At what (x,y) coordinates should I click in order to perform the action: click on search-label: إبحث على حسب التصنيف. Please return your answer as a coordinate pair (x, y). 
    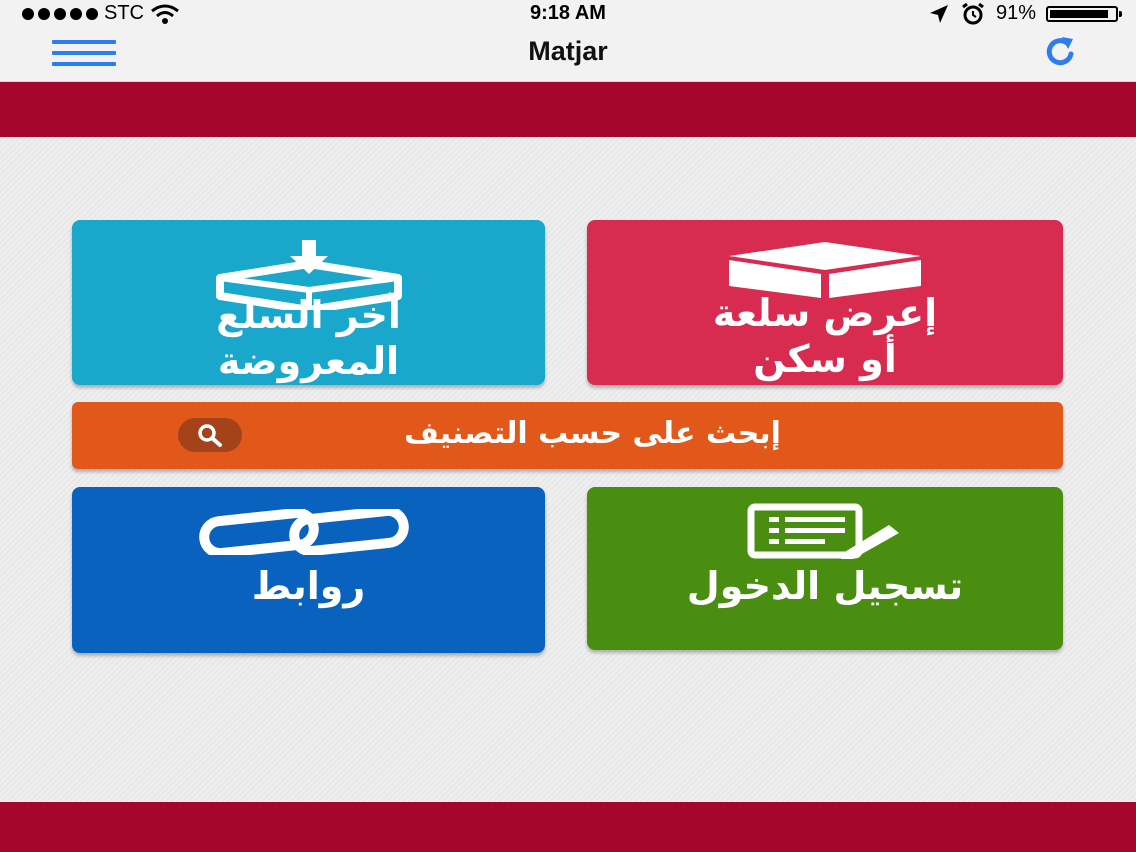
    Looking at the image, I should click on (592, 433).